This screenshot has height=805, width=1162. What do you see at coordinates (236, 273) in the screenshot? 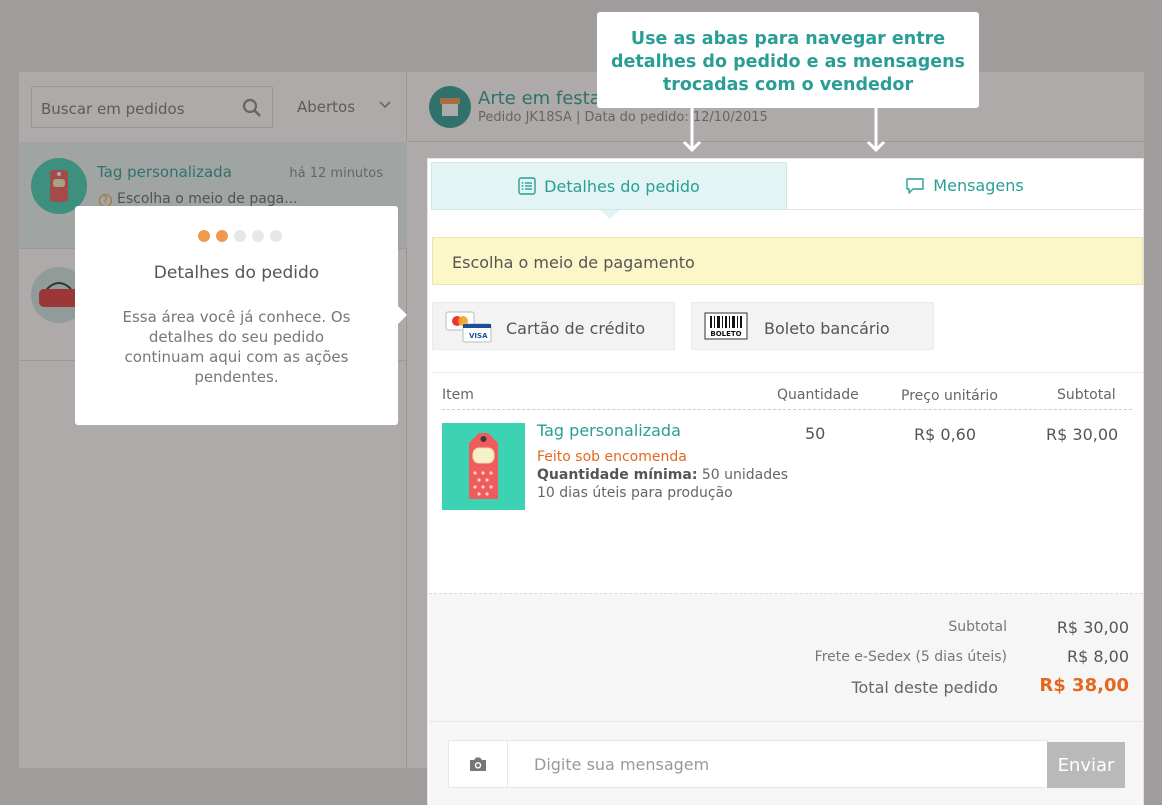
I see `tooltip-title: Detalhes do pedido` at bounding box center [236, 273].